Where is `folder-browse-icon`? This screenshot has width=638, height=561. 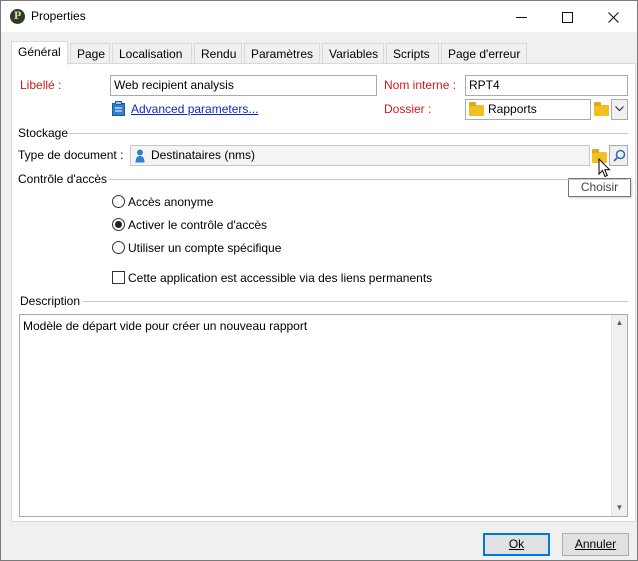 folder-browse-icon is located at coordinates (601, 109).